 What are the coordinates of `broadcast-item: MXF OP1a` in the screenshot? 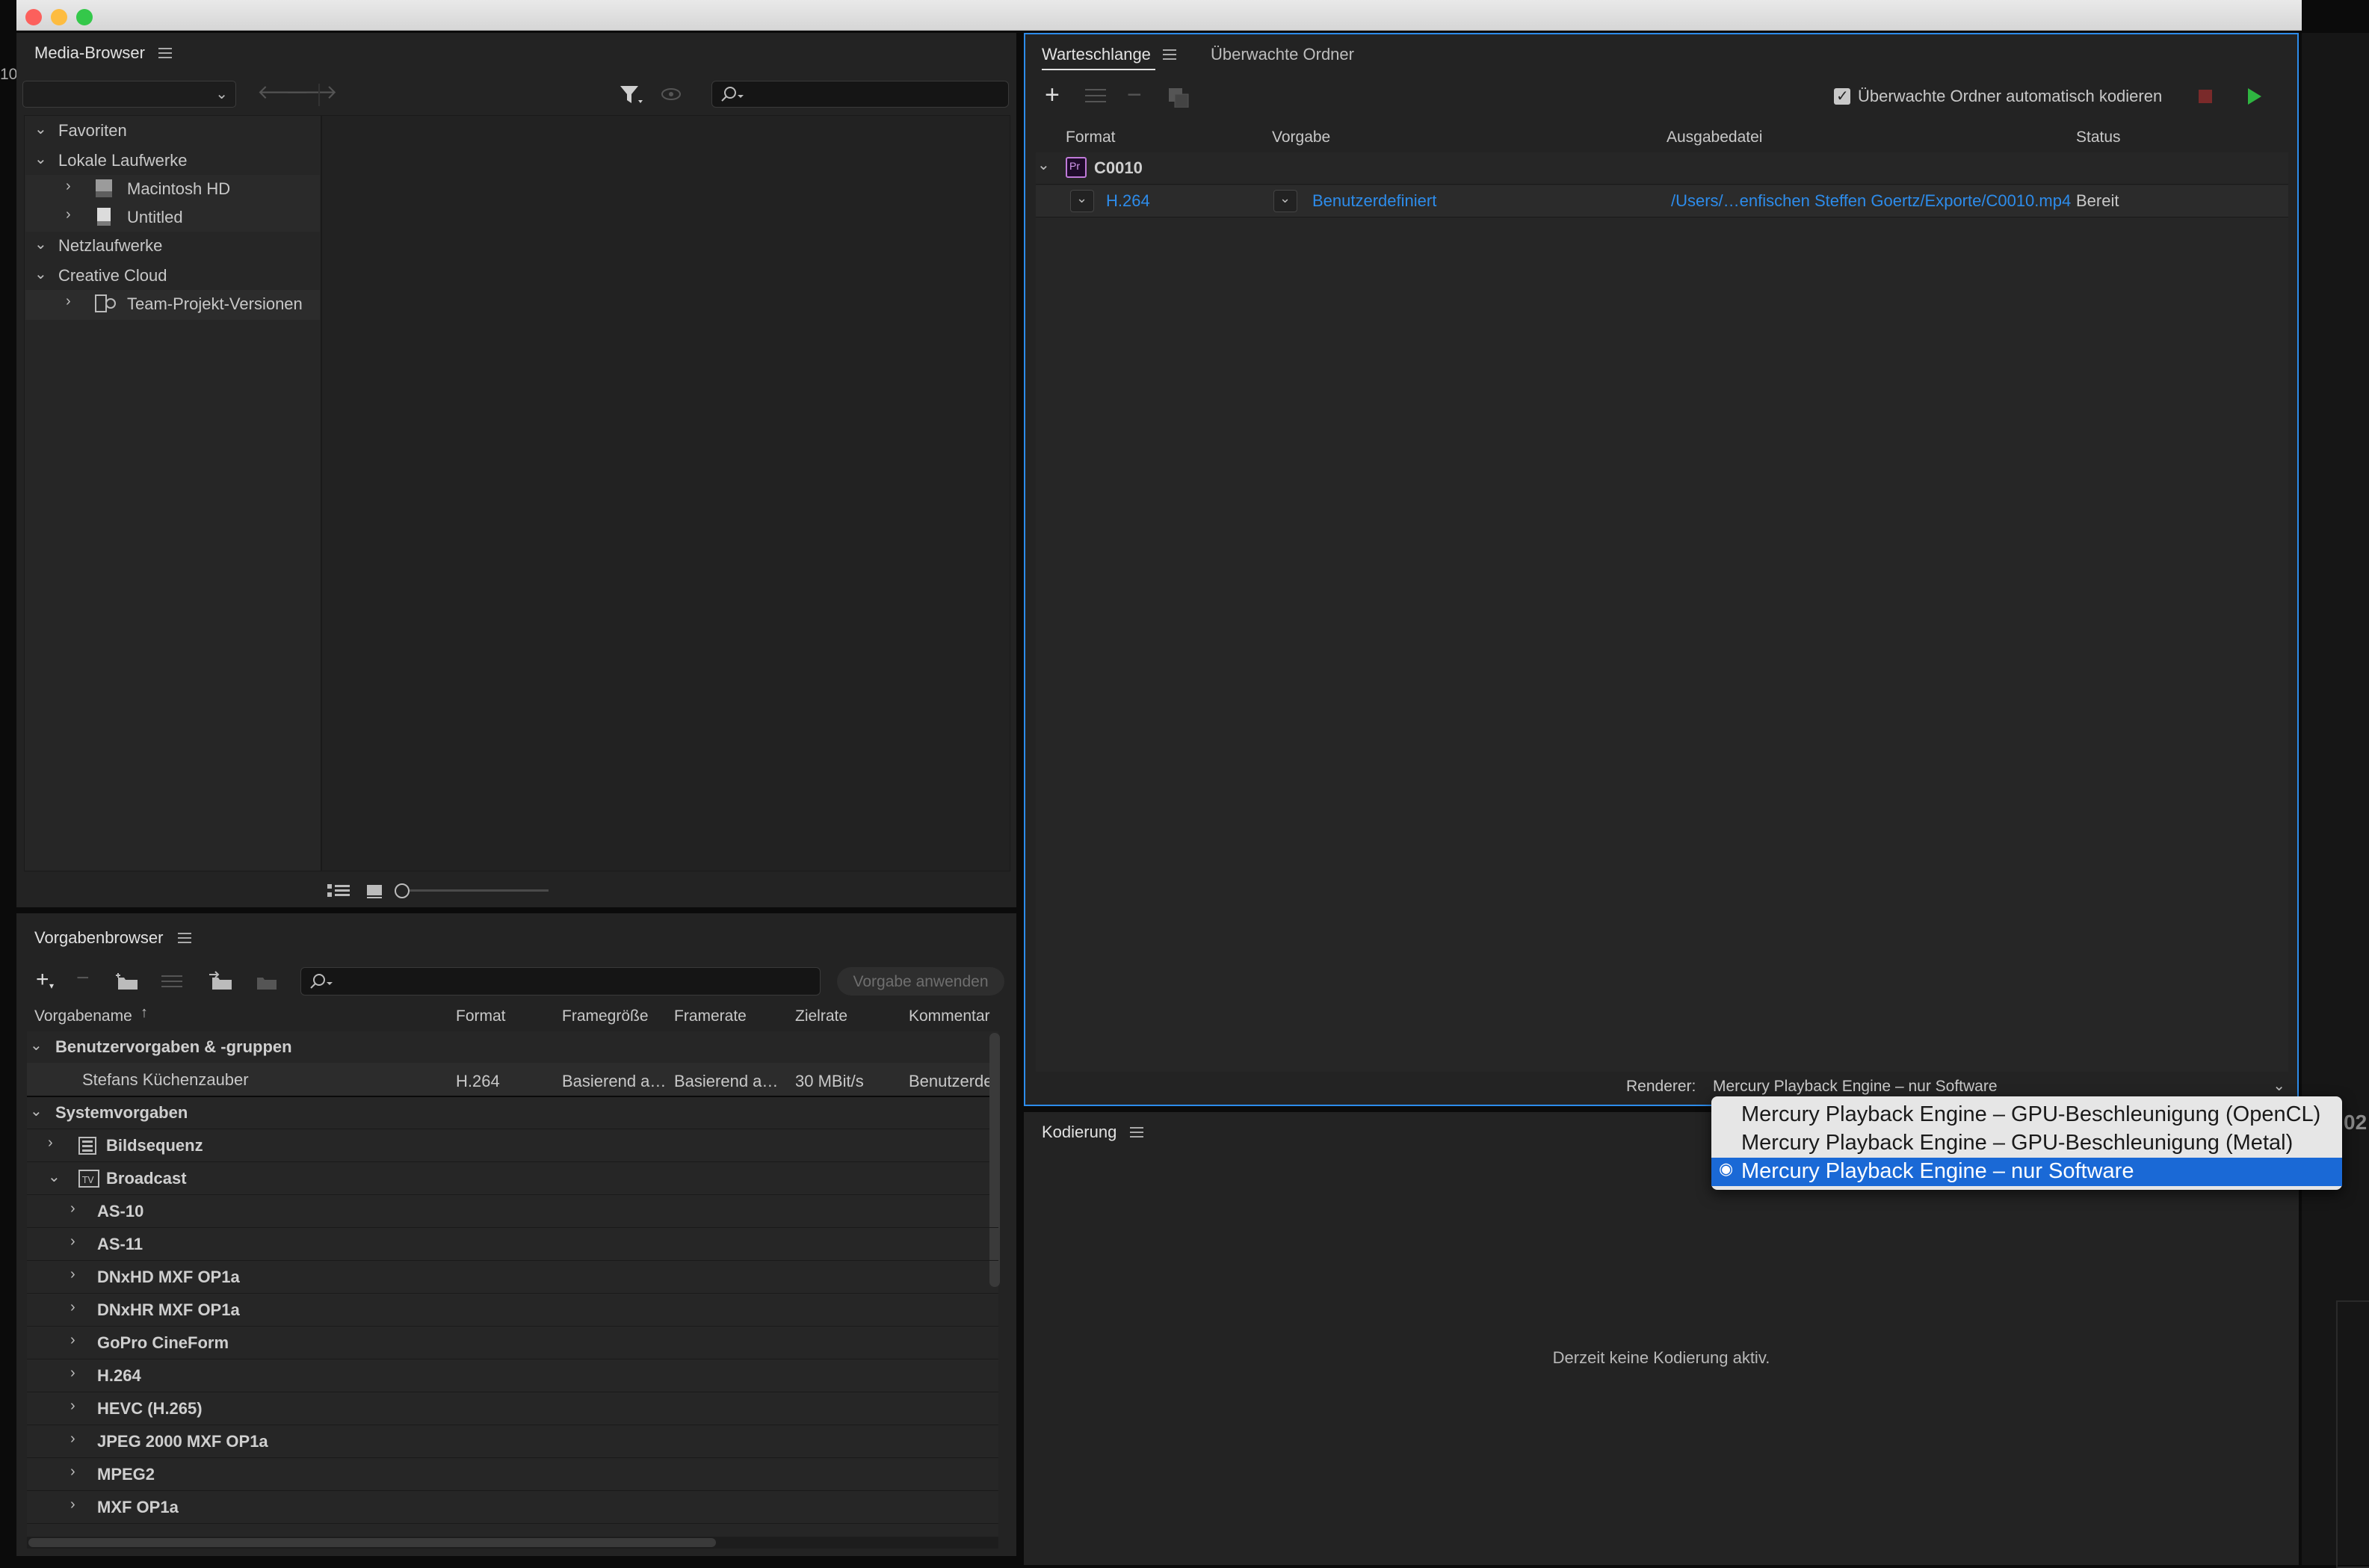 It's located at (138, 1507).